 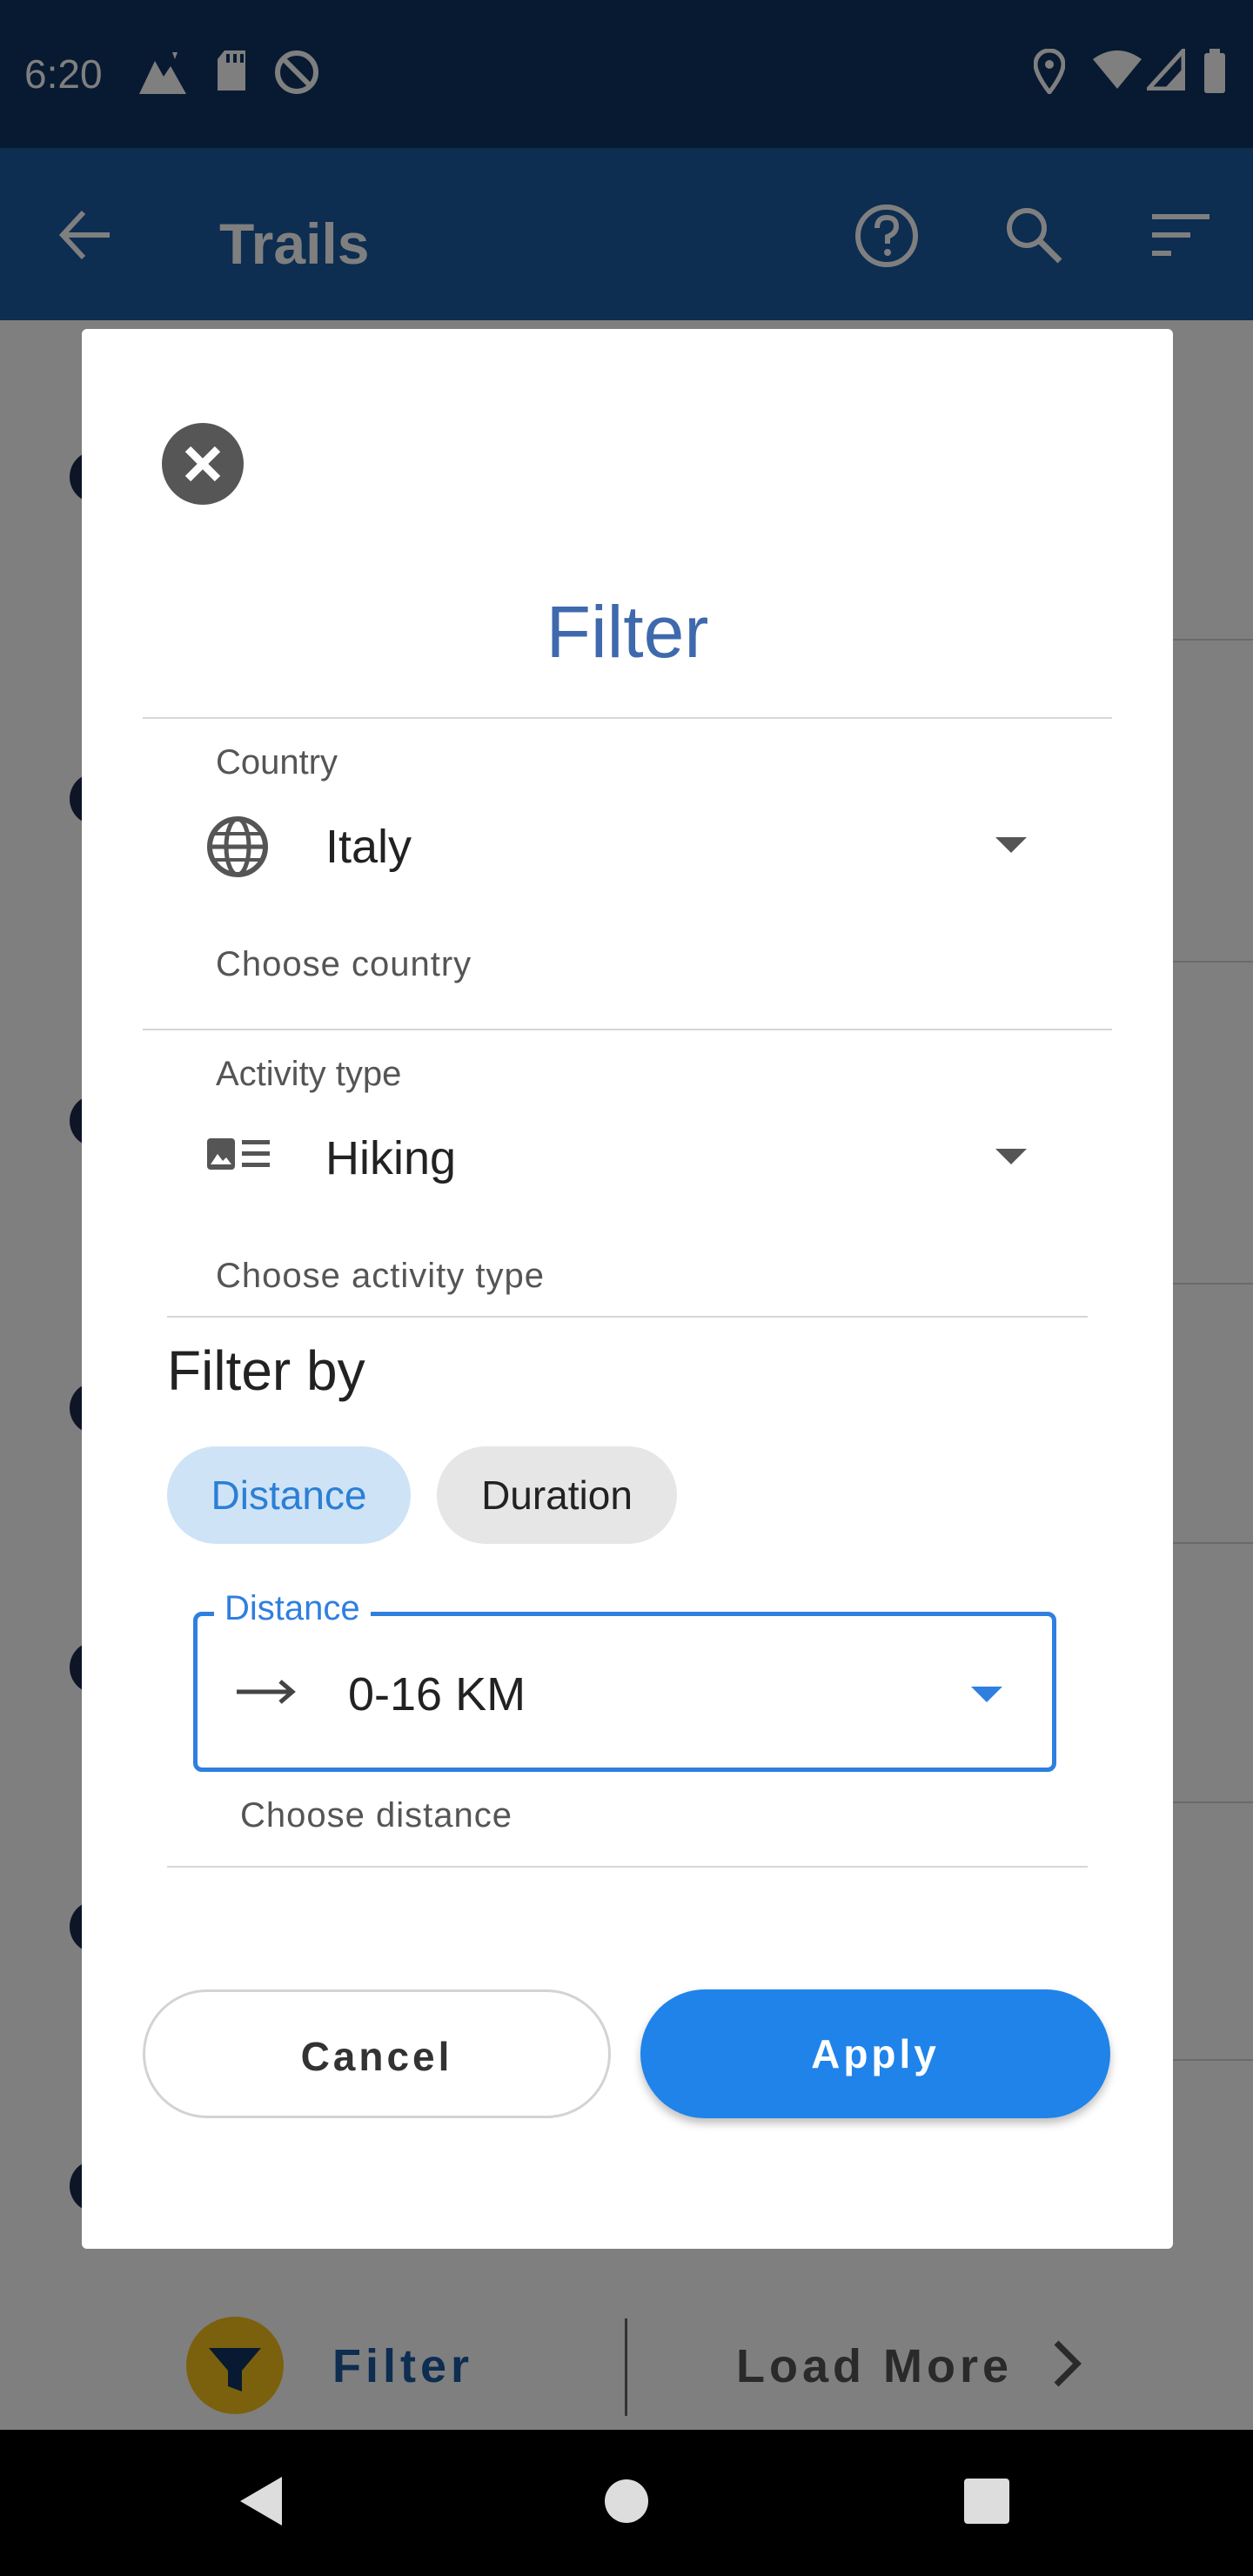 I want to click on distance-dropdown-caret-icon, so click(x=986, y=1695).